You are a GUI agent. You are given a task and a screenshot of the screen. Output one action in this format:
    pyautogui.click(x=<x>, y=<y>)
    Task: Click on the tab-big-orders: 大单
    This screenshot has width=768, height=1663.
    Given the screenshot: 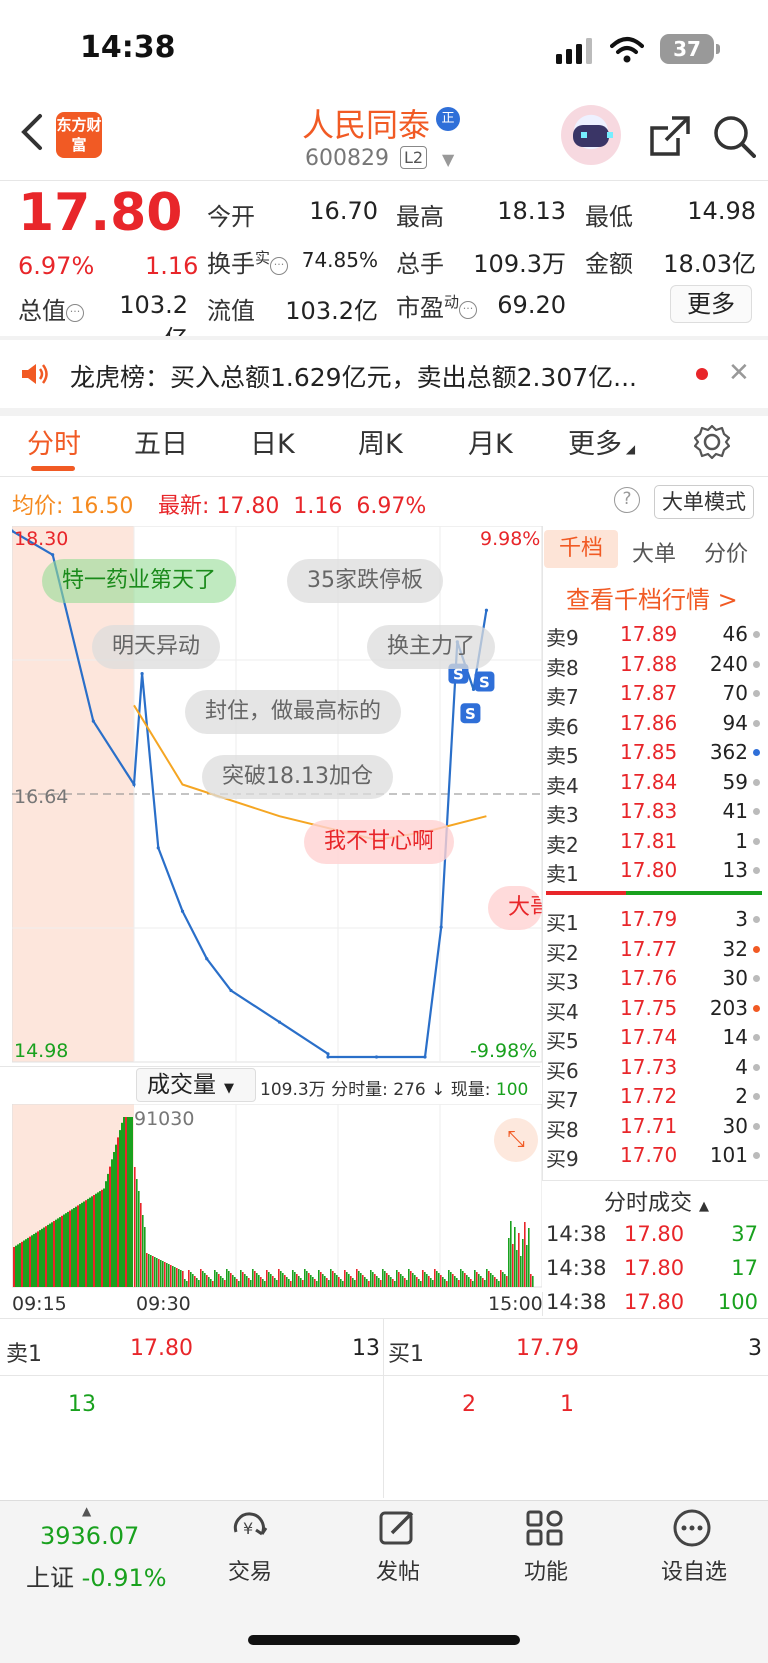 What is the action you would take?
    pyautogui.click(x=654, y=552)
    